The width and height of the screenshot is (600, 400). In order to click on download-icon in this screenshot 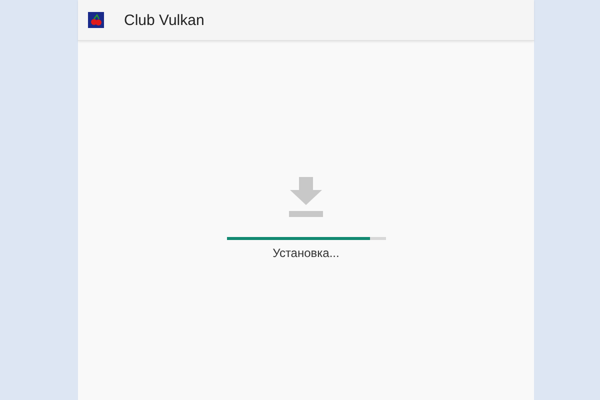, I will do `click(306, 197)`.